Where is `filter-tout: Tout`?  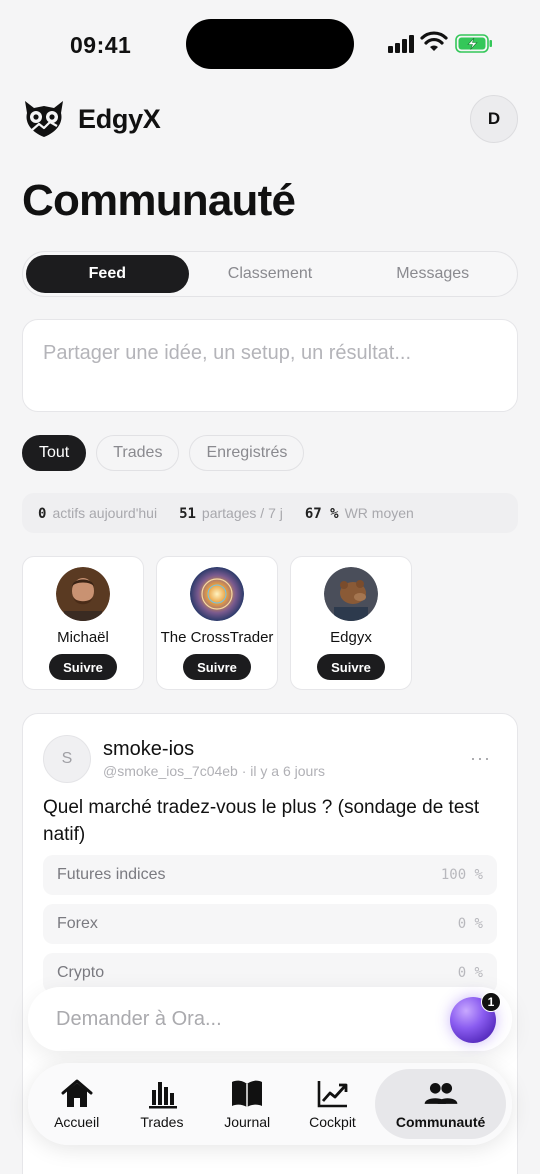 filter-tout: Tout is located at coordinates (54, 453).